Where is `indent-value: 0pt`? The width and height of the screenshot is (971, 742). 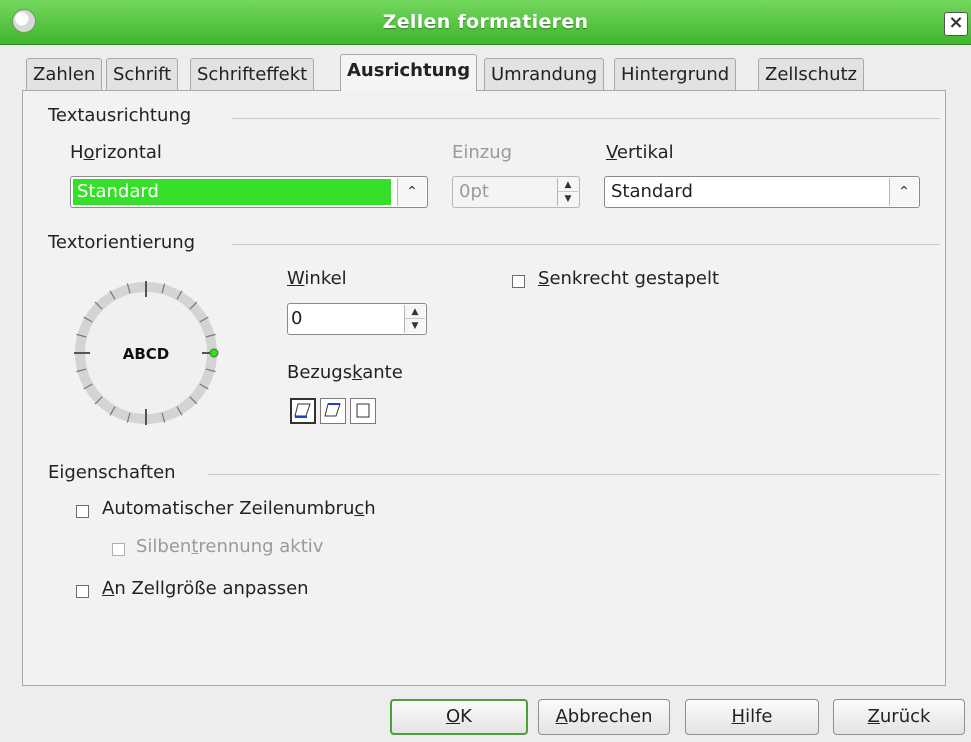 indent-value: 0pt is located at coordinates (474, 191).